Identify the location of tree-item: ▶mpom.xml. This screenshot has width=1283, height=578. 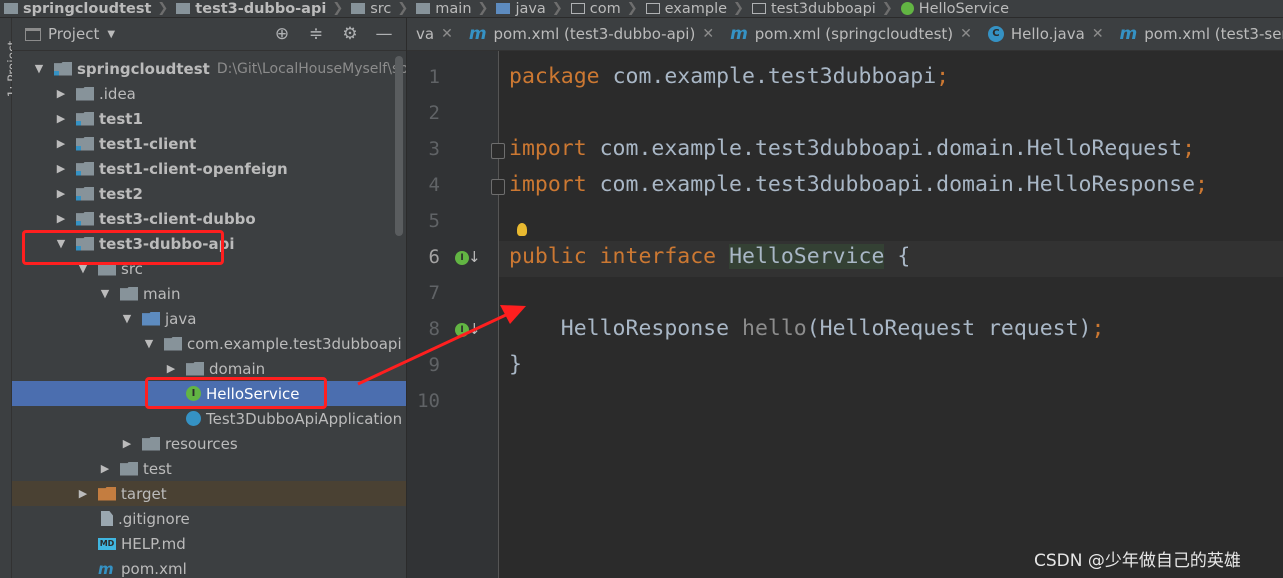
(209, 567).